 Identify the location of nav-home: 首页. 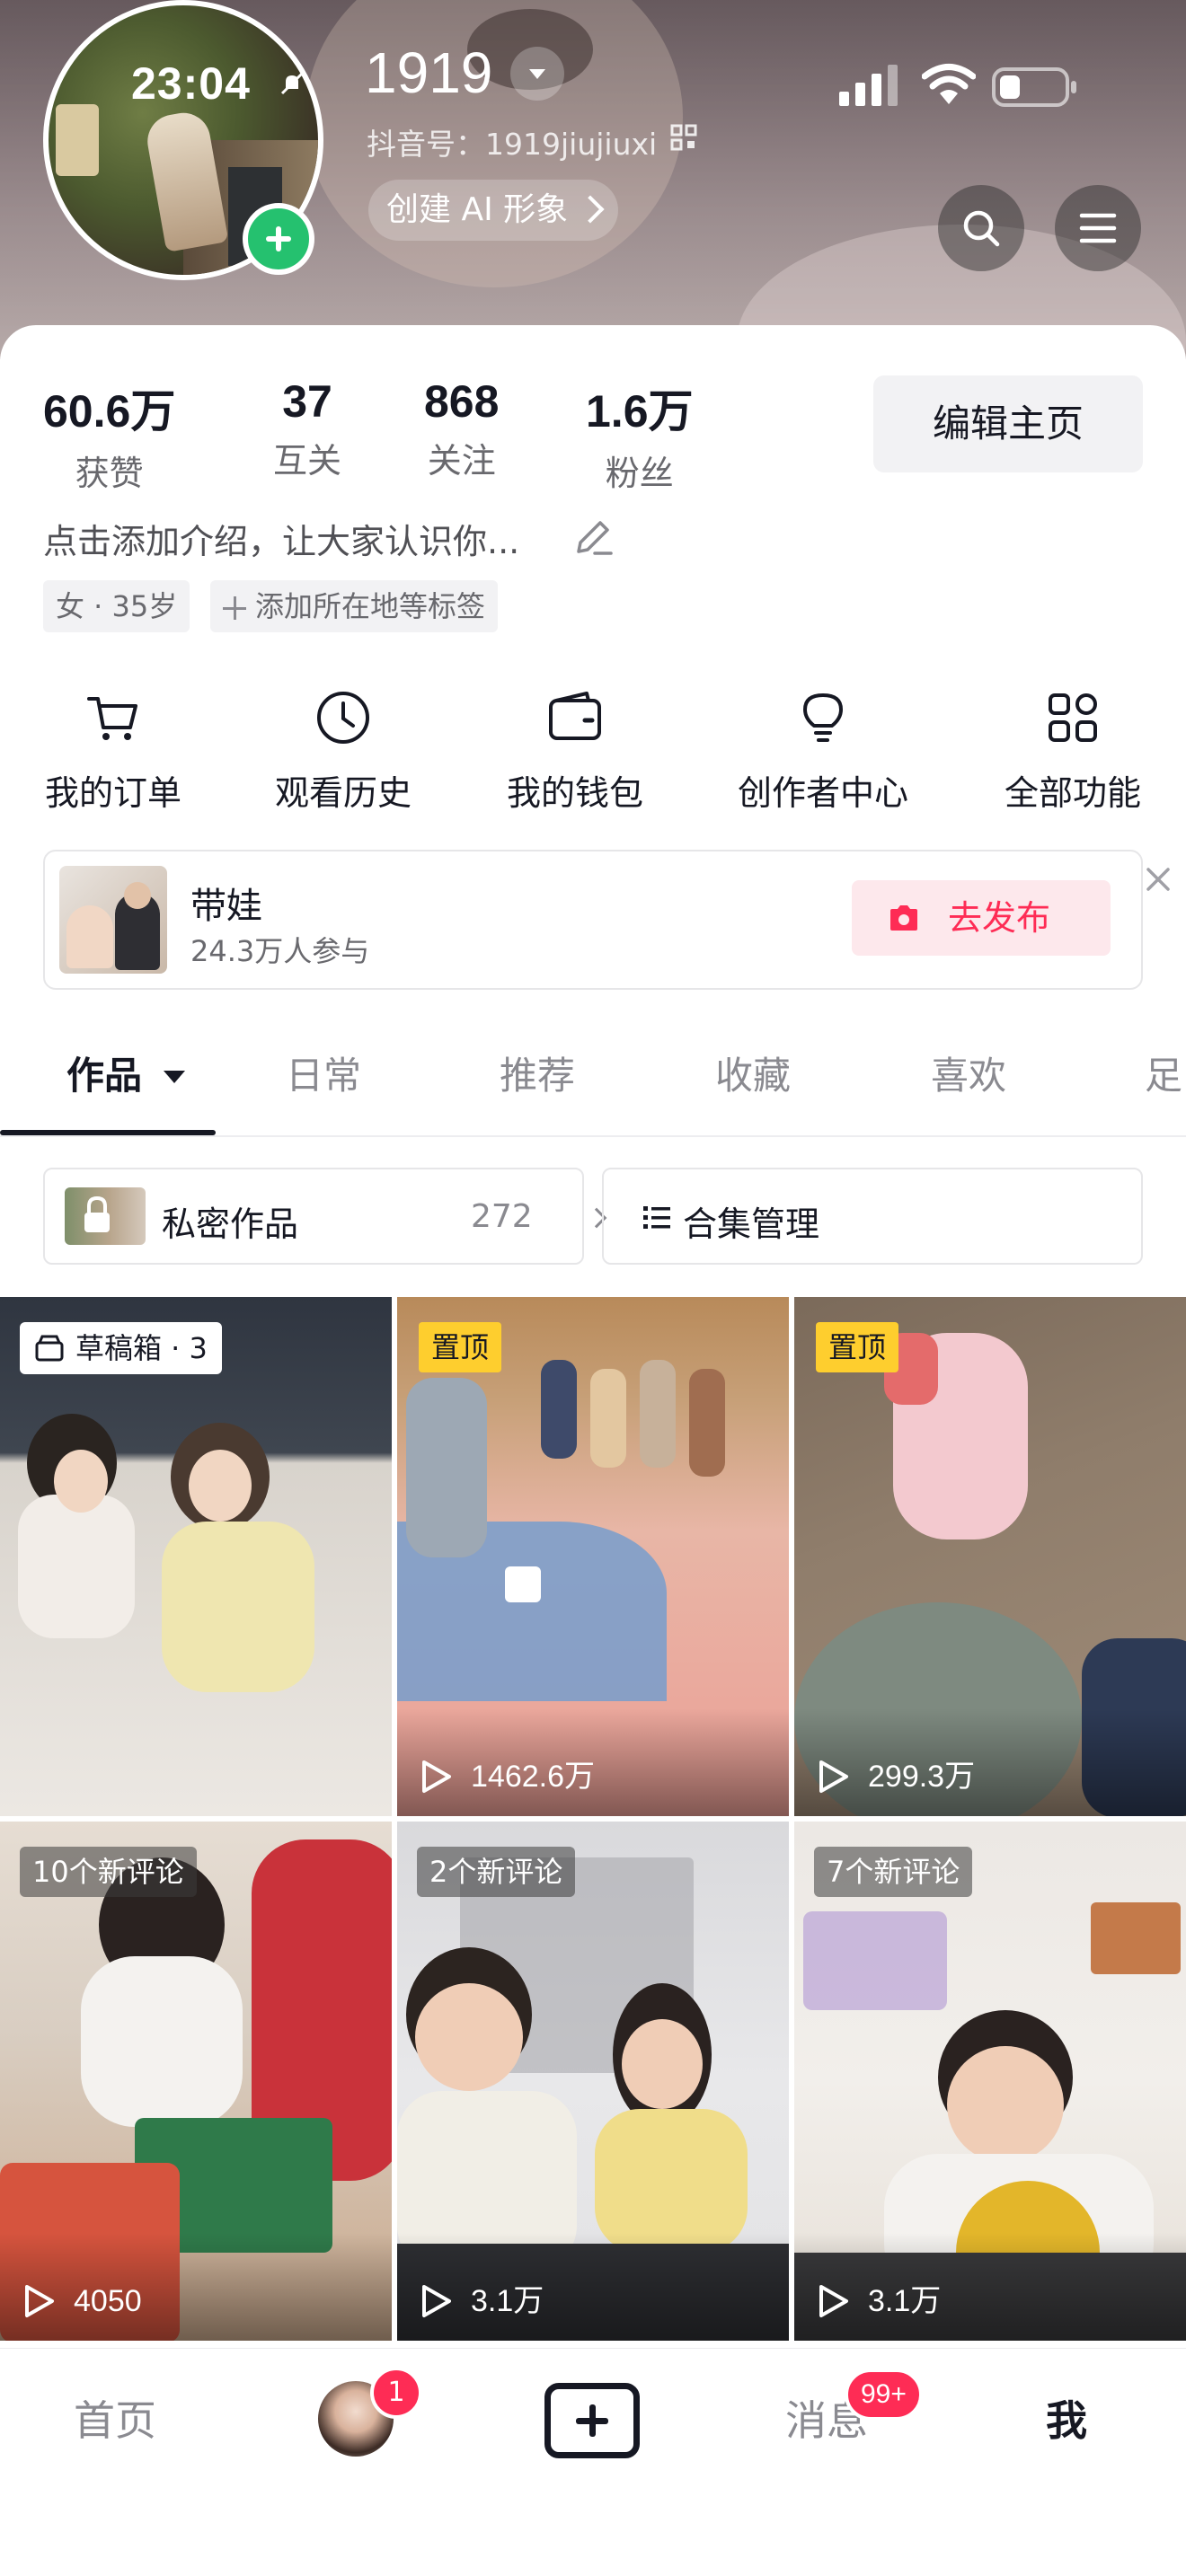
(115, 2418).